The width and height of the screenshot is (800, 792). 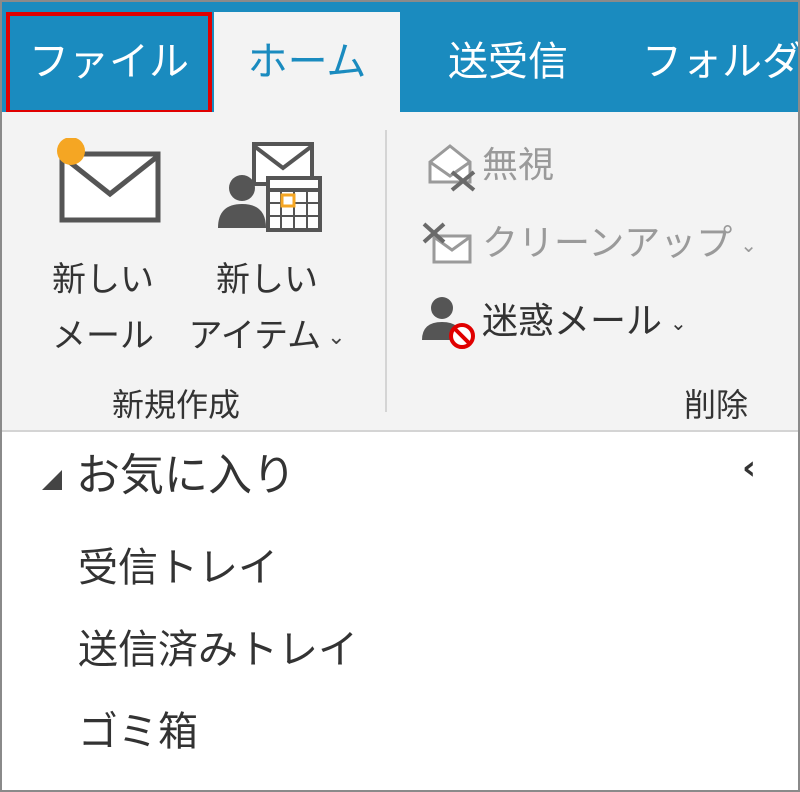 I want to click on new-item-label-2: アイテム, so click(x=255, y=336).